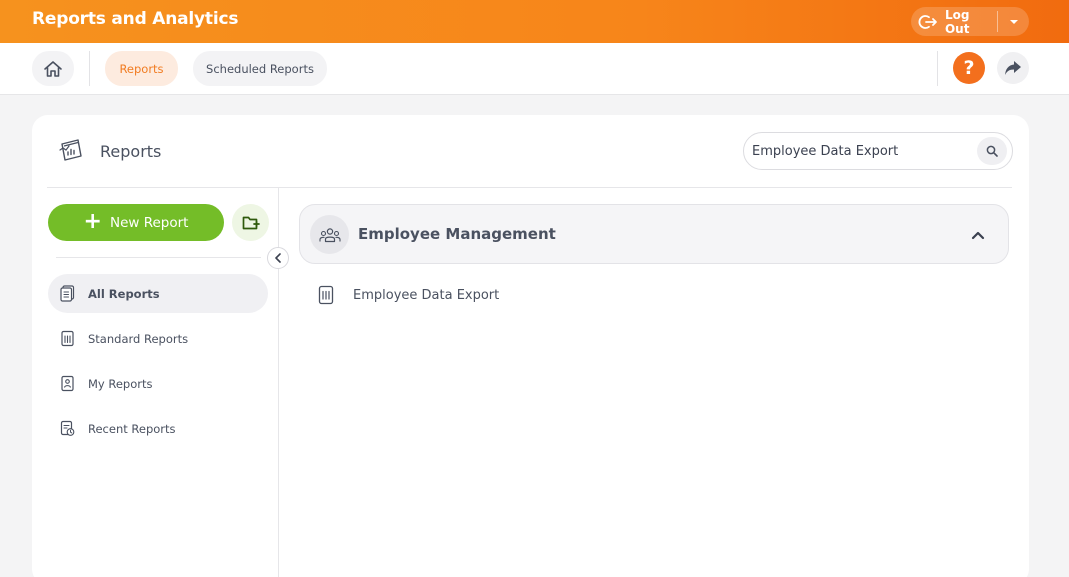 The height and width of the screenshot is (577, 1069). Describe the element at coordinates (149, 222) in the screenshot. I see `new-report-label: New Report` at that location.